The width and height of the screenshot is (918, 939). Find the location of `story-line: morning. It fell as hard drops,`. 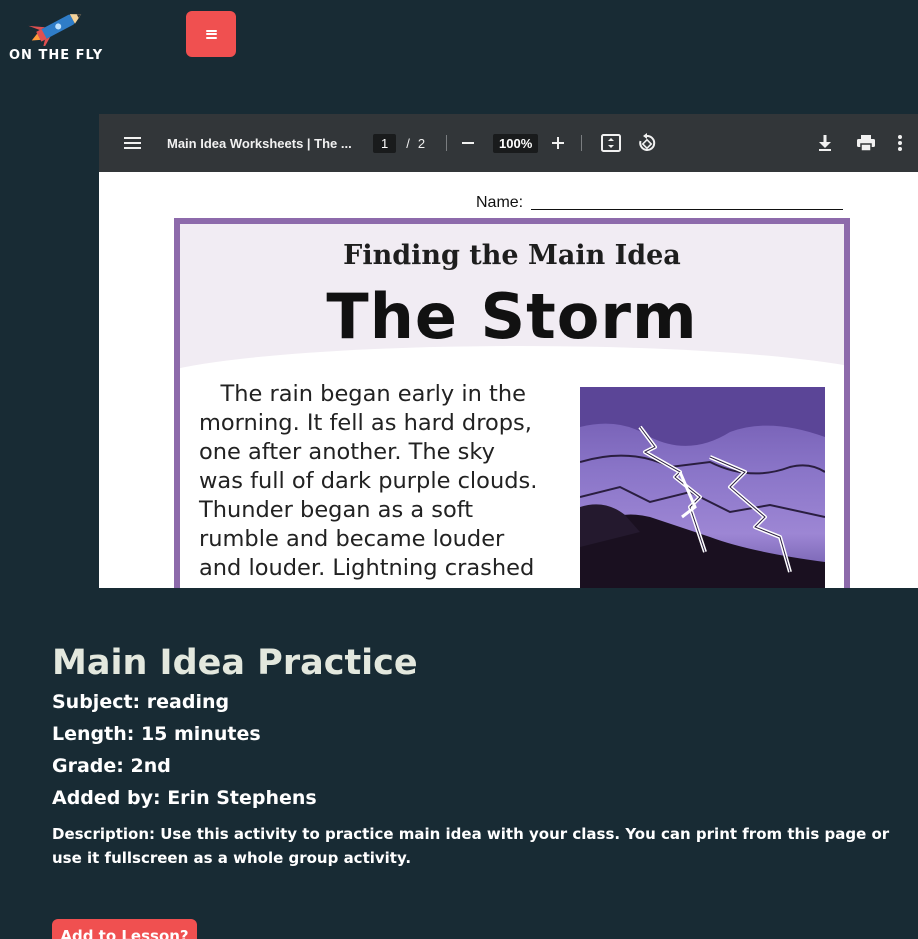

story-line: morning. It fell as hard drops, is located at coordinates (365, 423).